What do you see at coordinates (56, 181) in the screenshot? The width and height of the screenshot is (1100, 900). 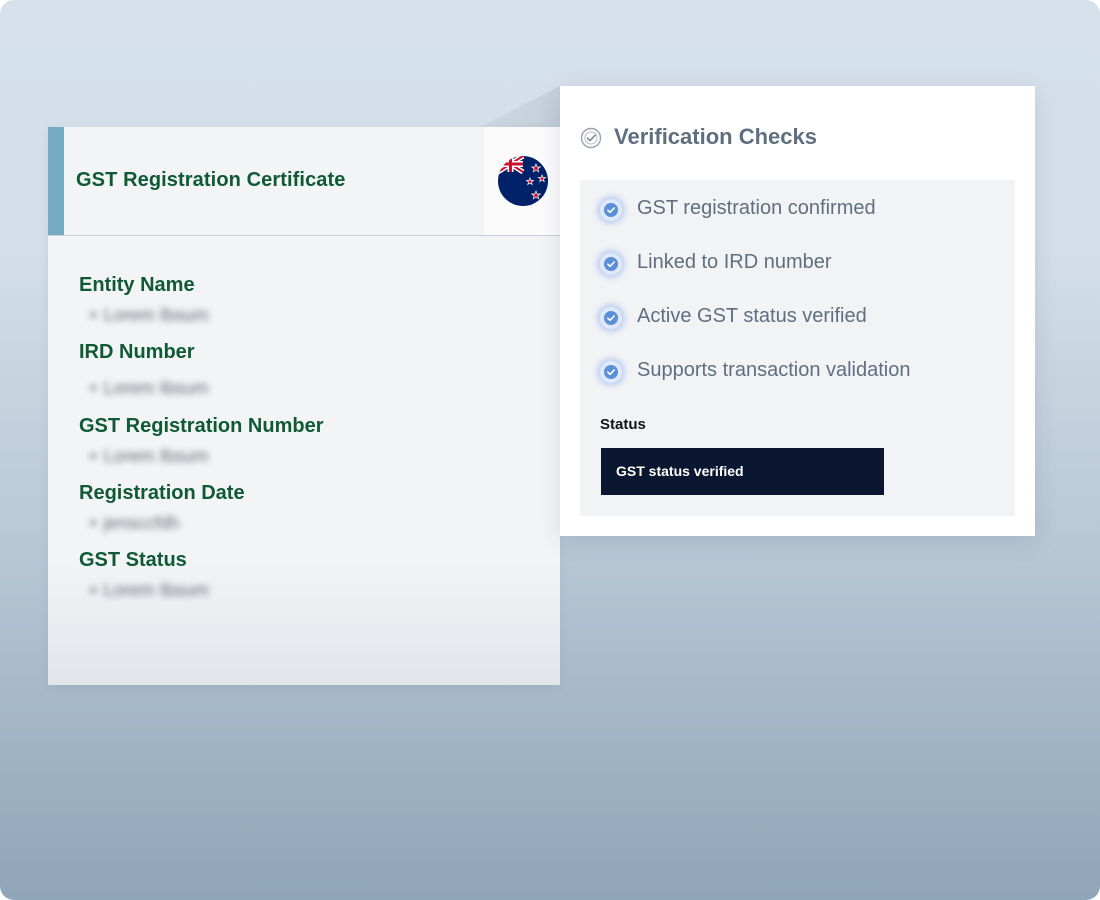 I see `header-accent-bar` at bounding box center [56, 181].